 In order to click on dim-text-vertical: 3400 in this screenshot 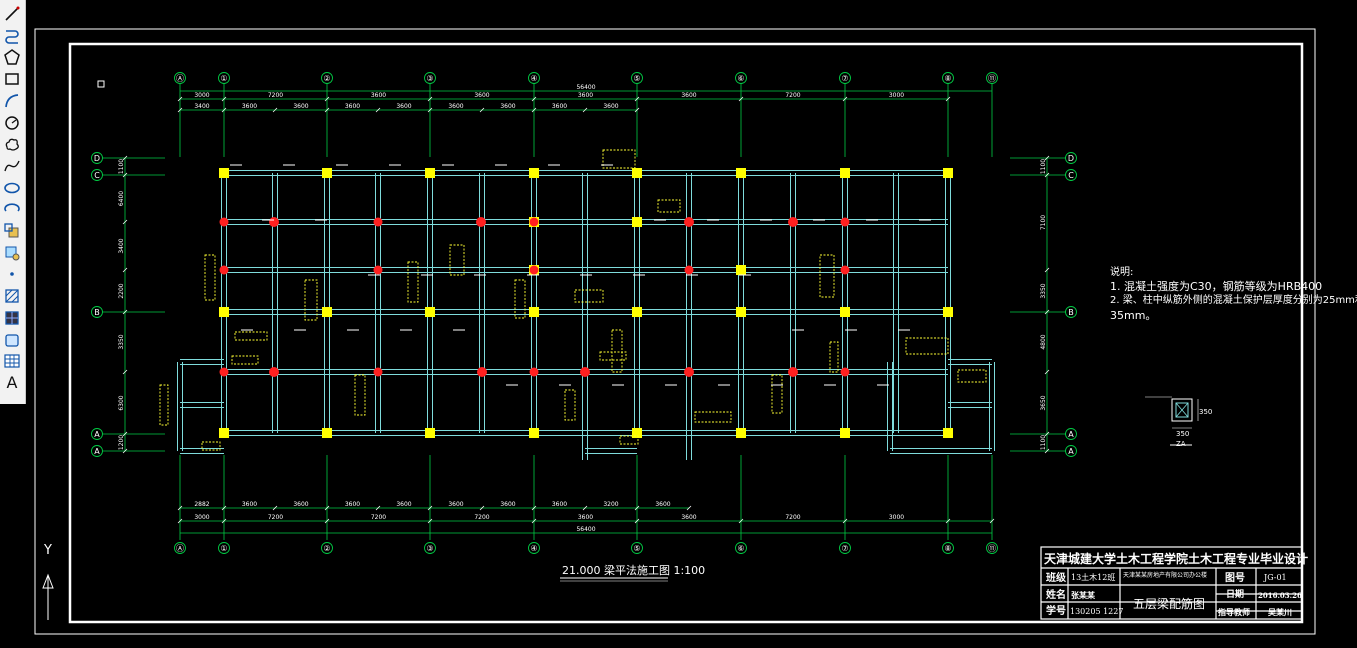, I will do `click(121, 245)`.